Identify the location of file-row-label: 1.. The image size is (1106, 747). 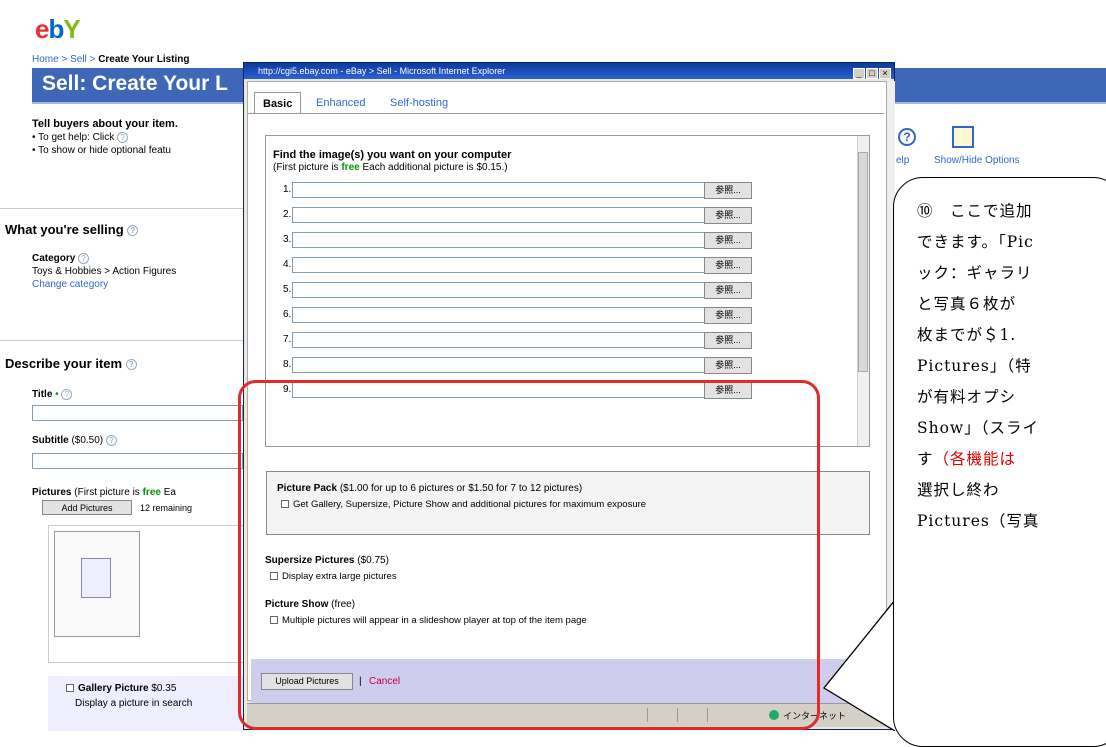
(287, 189).